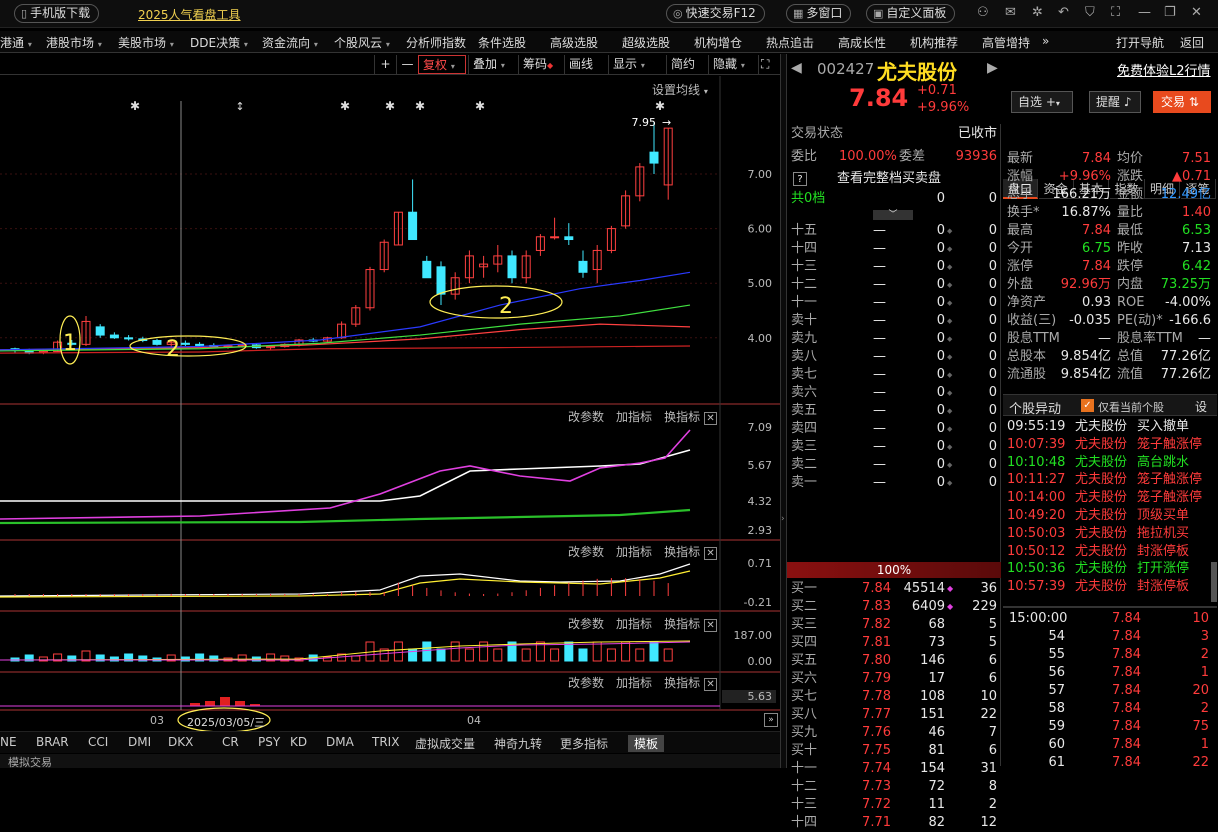 This screenshot has width=1218, height=832. Describe the element at coordinates (189, 14) in the screenshot. I see `promo-link: 2025人气看盘工具` at that location.